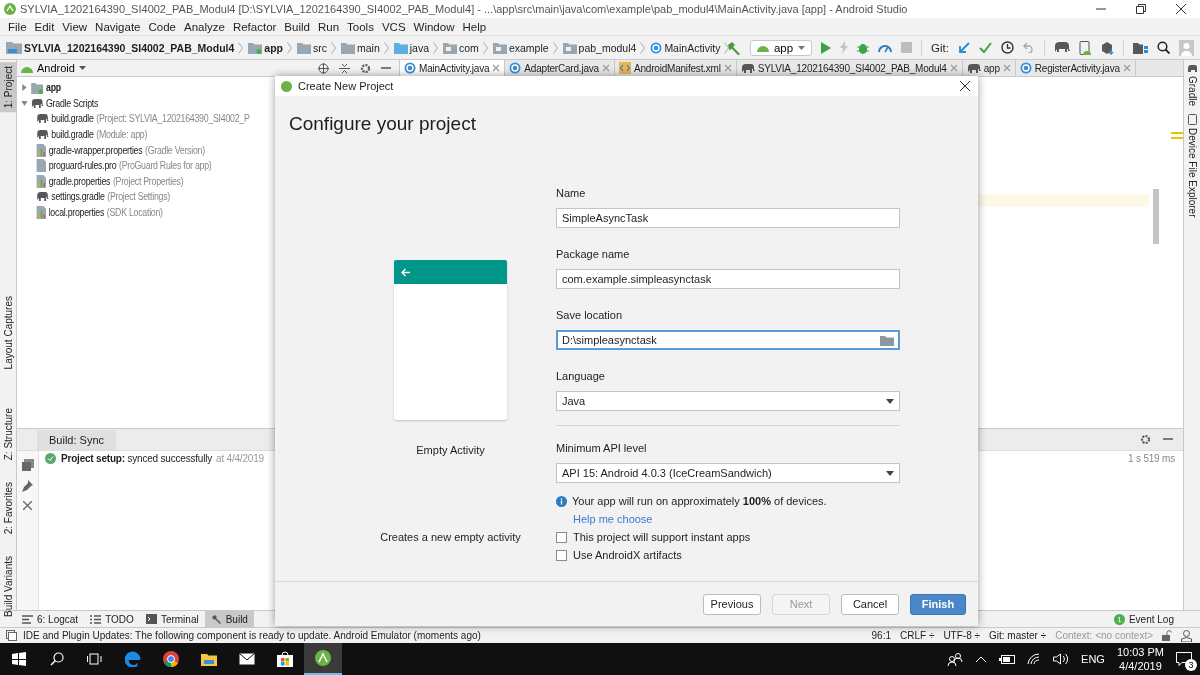  I want to click on tool-window-tab: Terminal, so click(172, 619).